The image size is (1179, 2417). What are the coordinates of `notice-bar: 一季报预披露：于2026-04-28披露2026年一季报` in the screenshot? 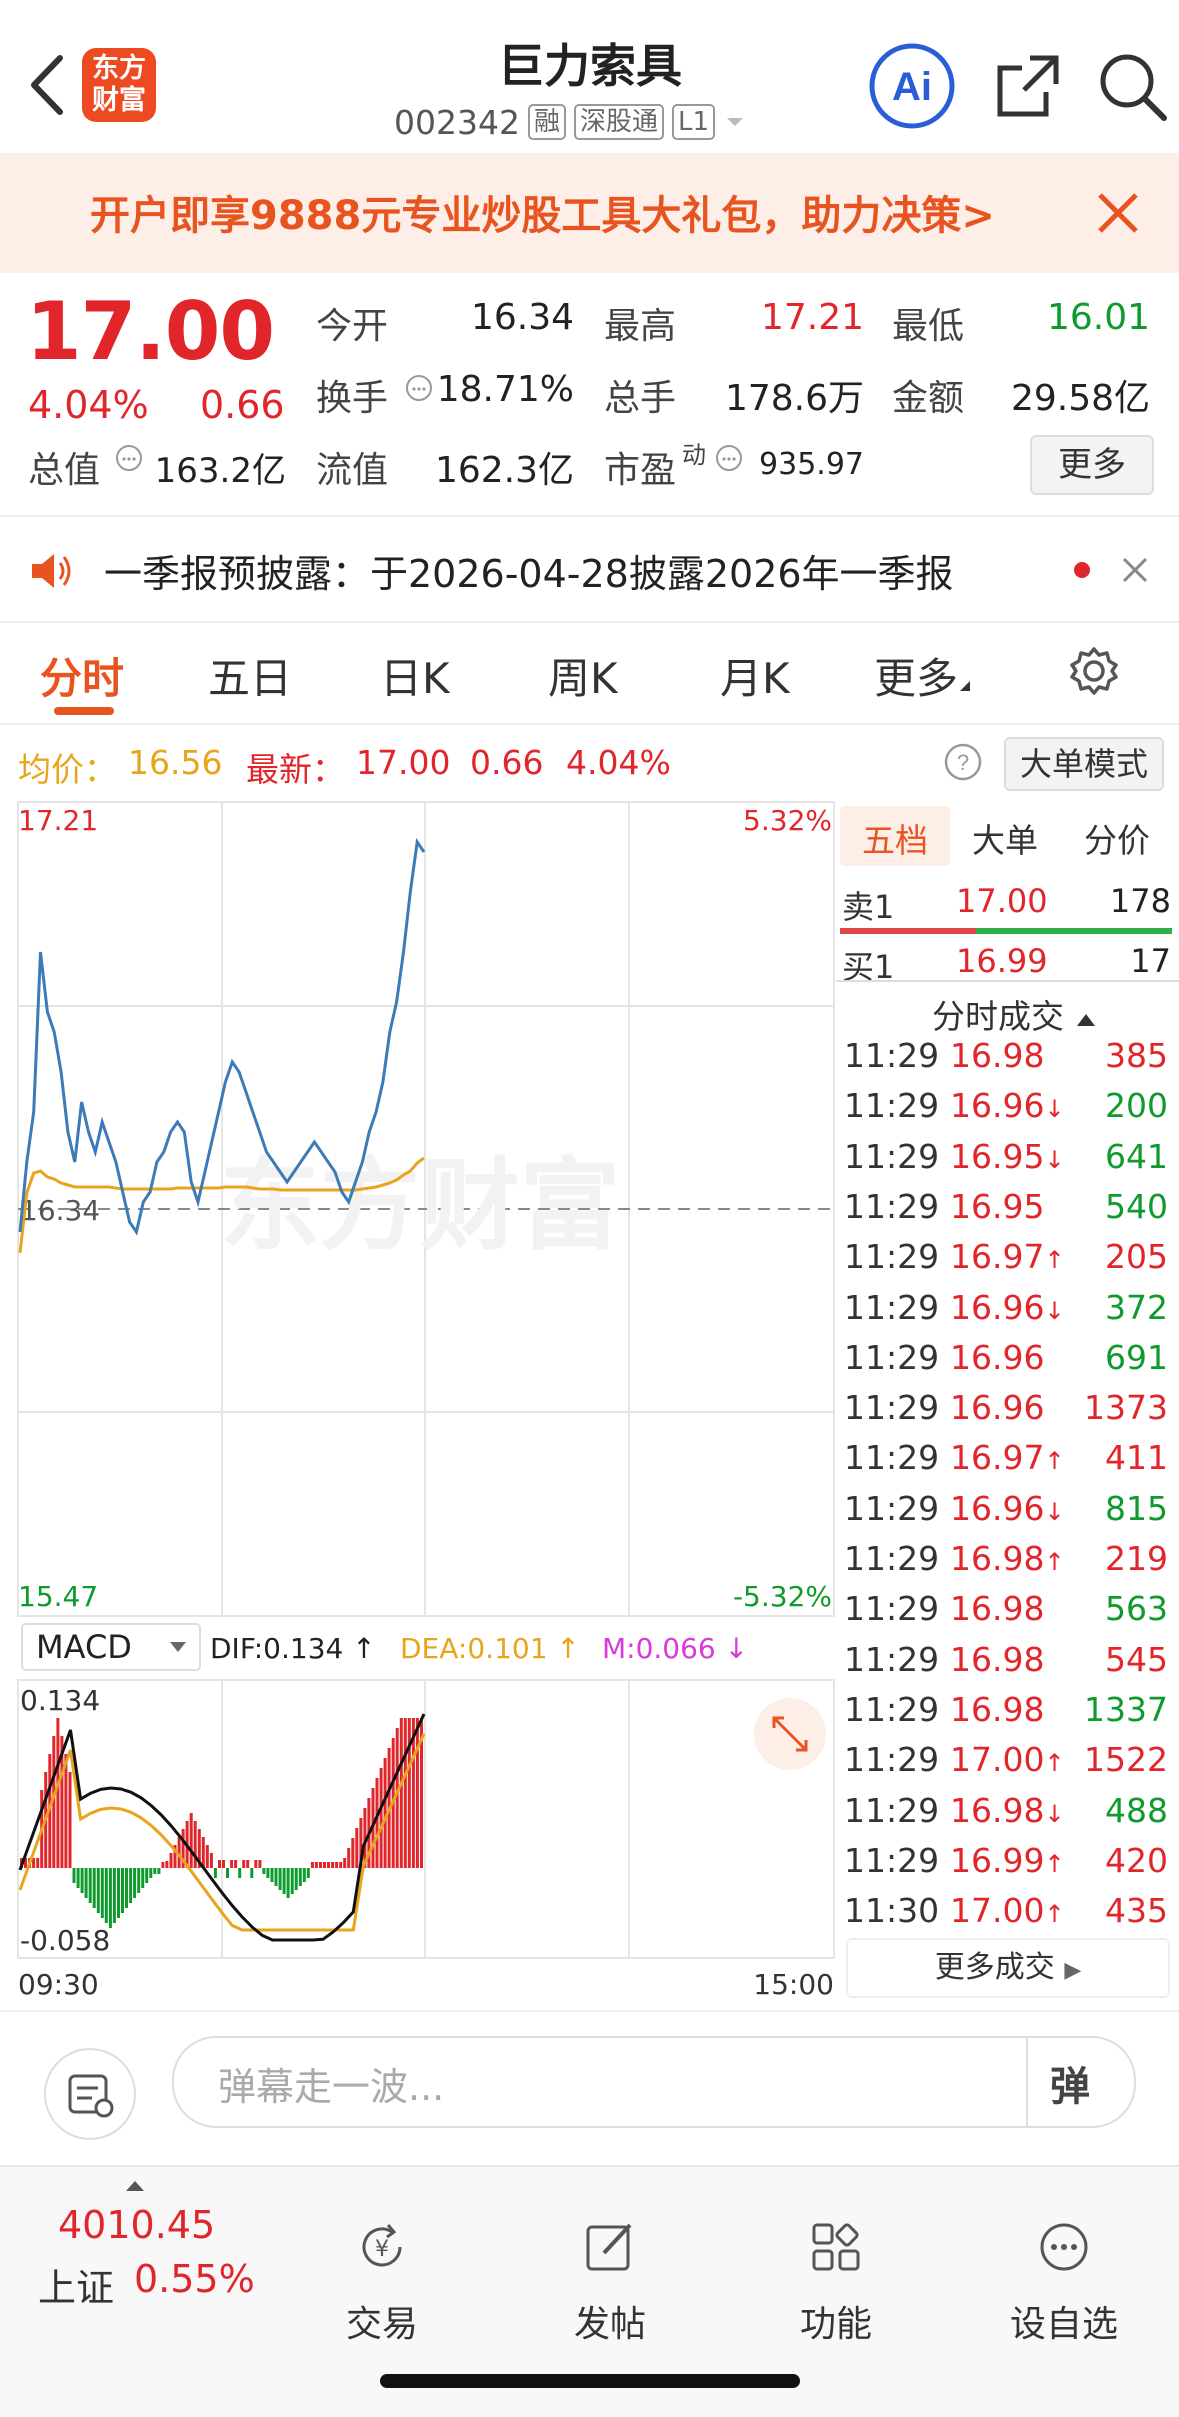 It's located at (589, 570).